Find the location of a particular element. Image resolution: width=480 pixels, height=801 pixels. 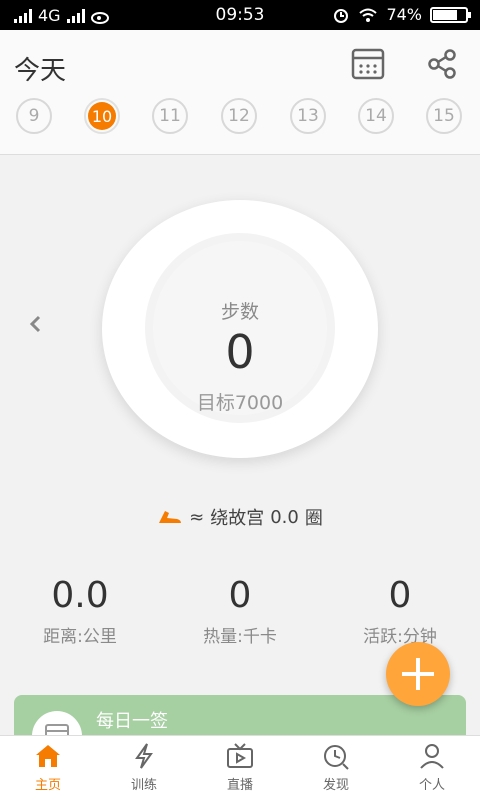

day-13: 13 is located at coordinates (308, 116).